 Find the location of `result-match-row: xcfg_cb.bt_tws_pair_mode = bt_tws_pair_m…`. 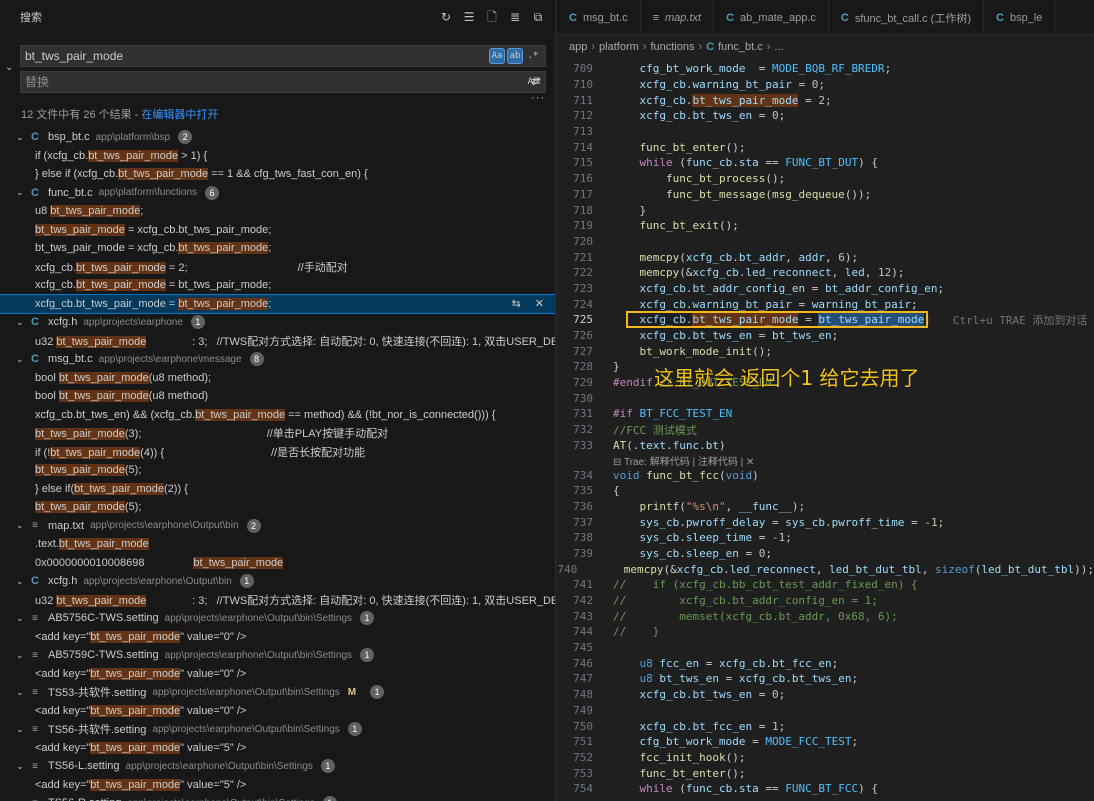

result-match-row: xcfg_cb.bt_tws_pair_mode = bt_tws_pair_m… is located at coordinates (277, 285).